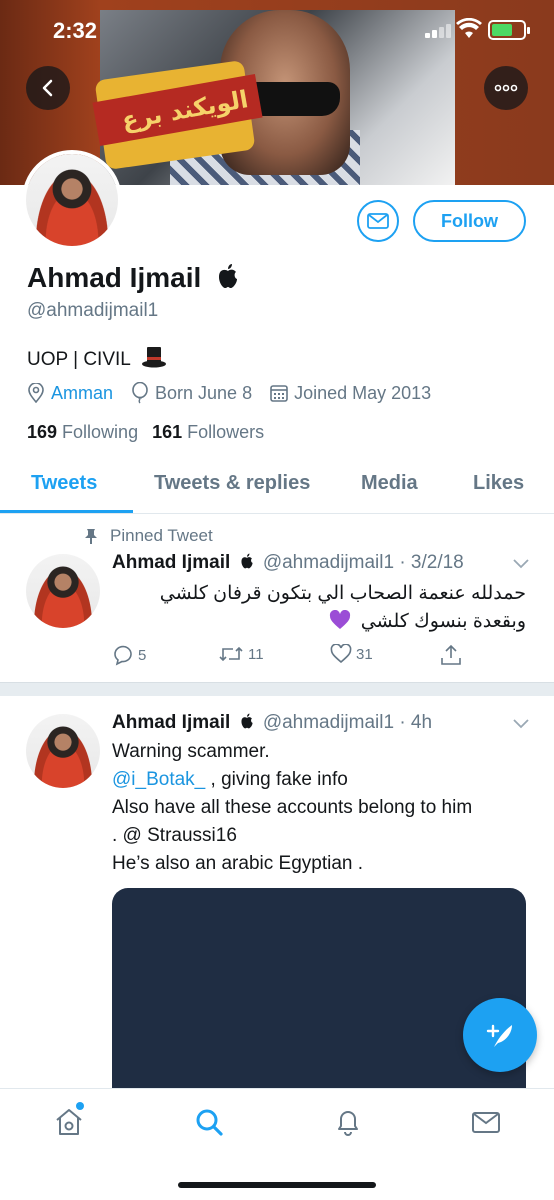  I want to click on reply-action: 5, so click(129, 655).